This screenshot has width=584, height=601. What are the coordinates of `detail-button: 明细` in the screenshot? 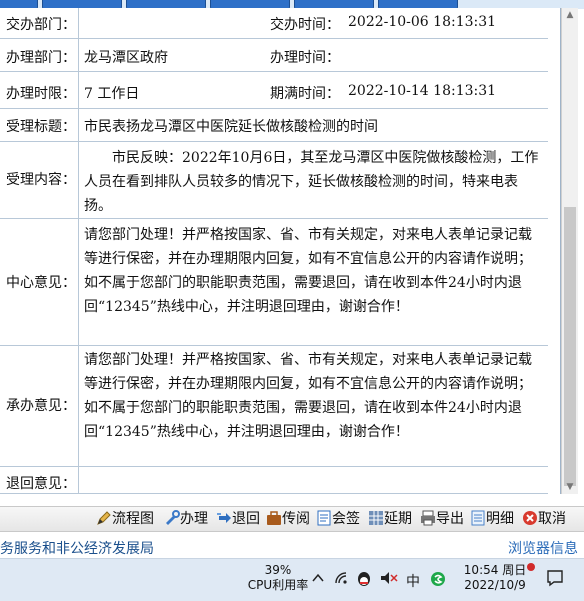 It's located at (492, 519).